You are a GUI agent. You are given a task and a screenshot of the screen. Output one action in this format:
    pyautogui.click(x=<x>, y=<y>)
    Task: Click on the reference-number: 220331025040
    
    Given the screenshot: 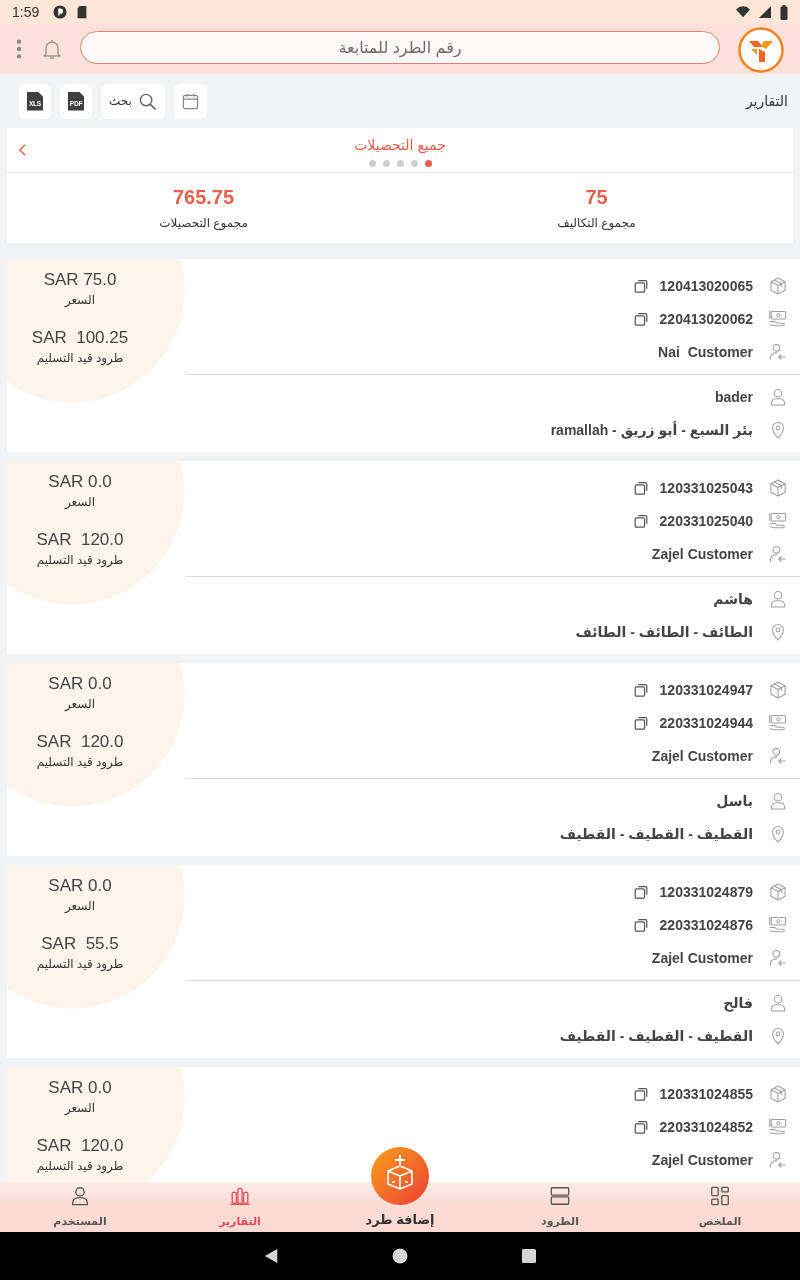 What is the action you would take?
    pyautogui.click(x=706, y=520)
    